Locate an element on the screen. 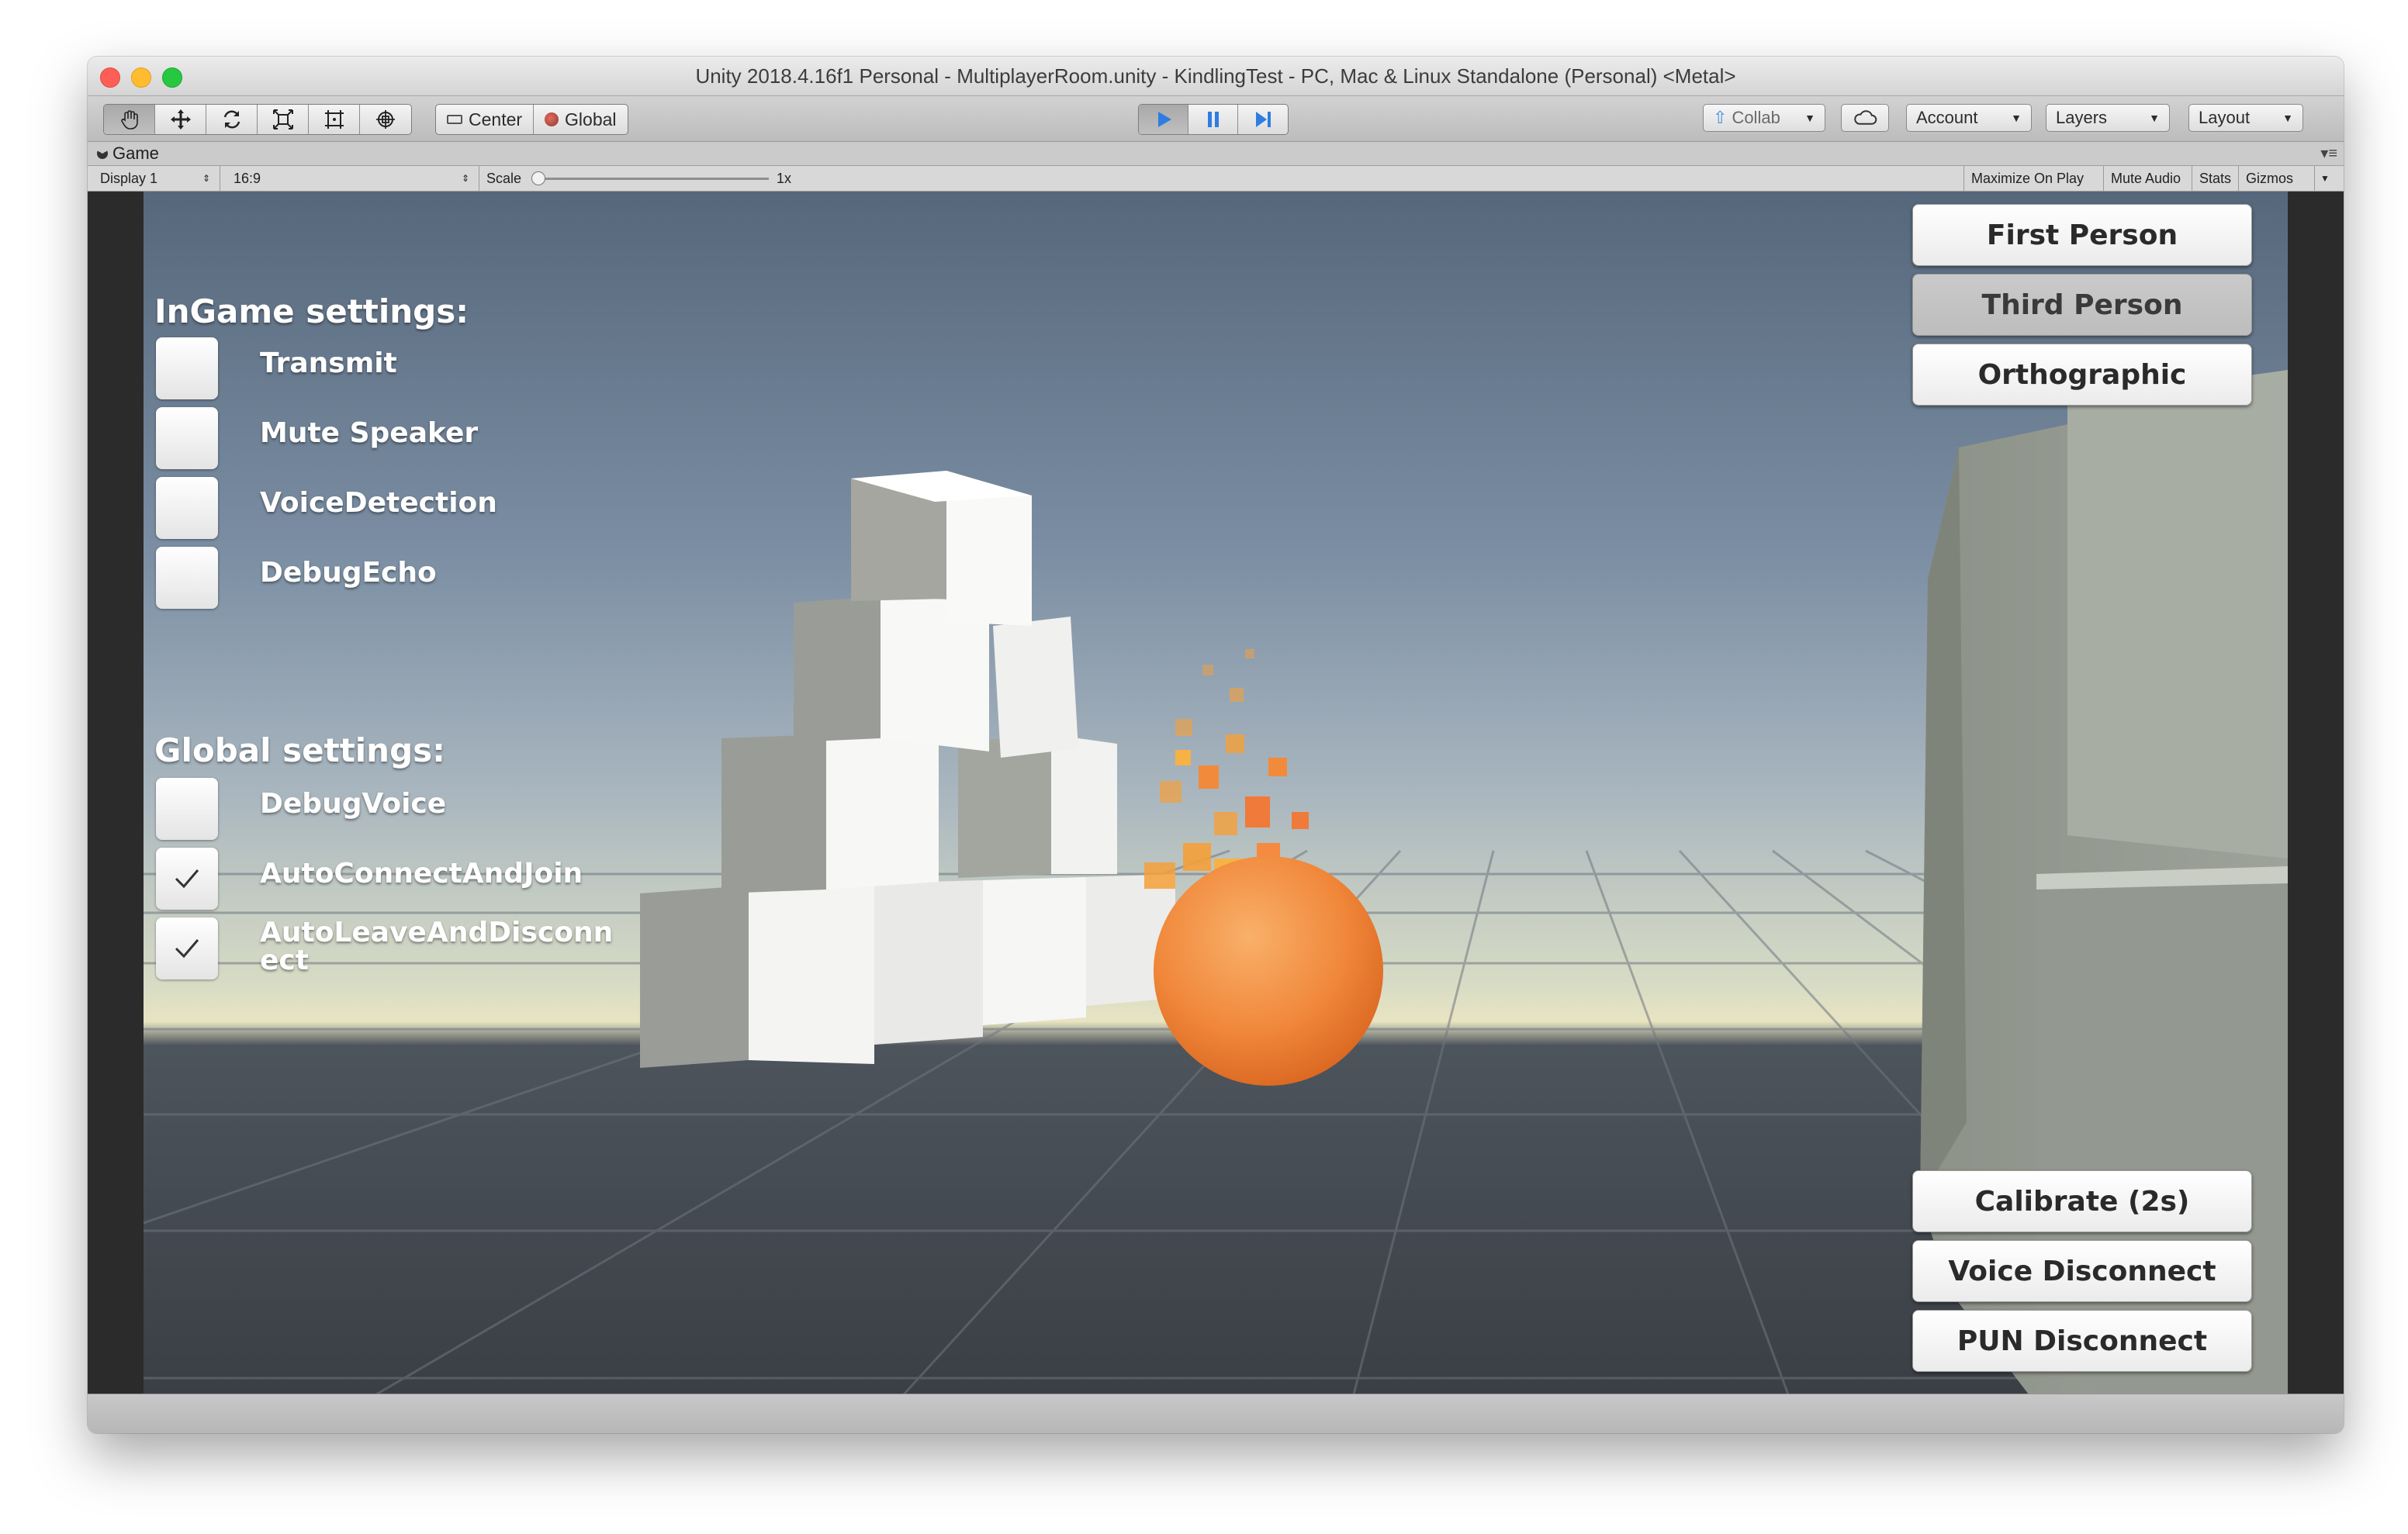  rect-tool-button is located at coordinates (334, 119).